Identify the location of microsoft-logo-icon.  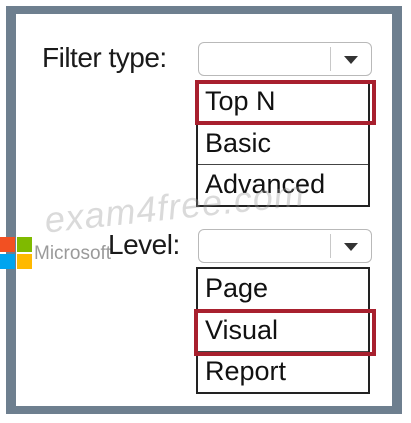
(16, 253).